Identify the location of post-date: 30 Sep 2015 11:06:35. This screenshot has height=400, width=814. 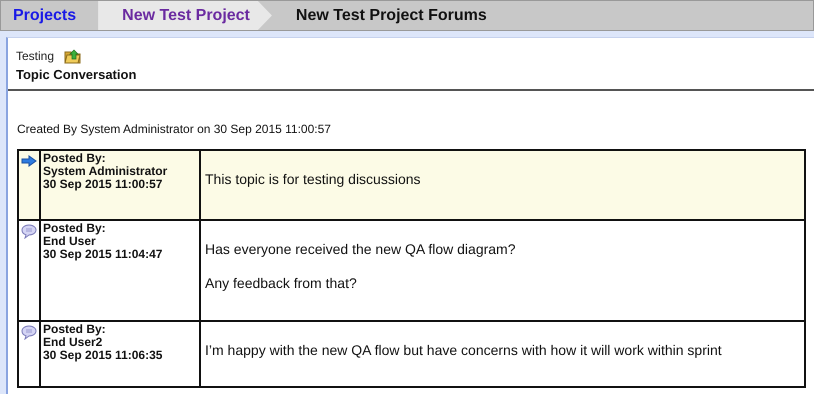
(103, 355).